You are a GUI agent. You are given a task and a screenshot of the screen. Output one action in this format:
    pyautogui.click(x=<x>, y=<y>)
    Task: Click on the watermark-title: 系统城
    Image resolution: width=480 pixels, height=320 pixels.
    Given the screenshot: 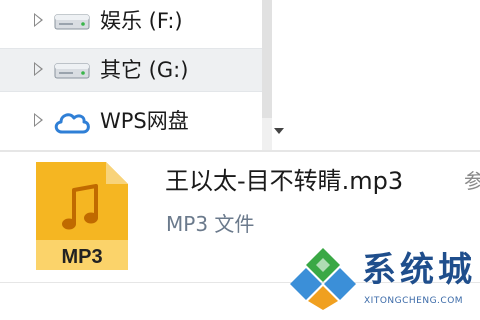 What is the action you would take?
    pyautogui.click(x=419, y=270)
    